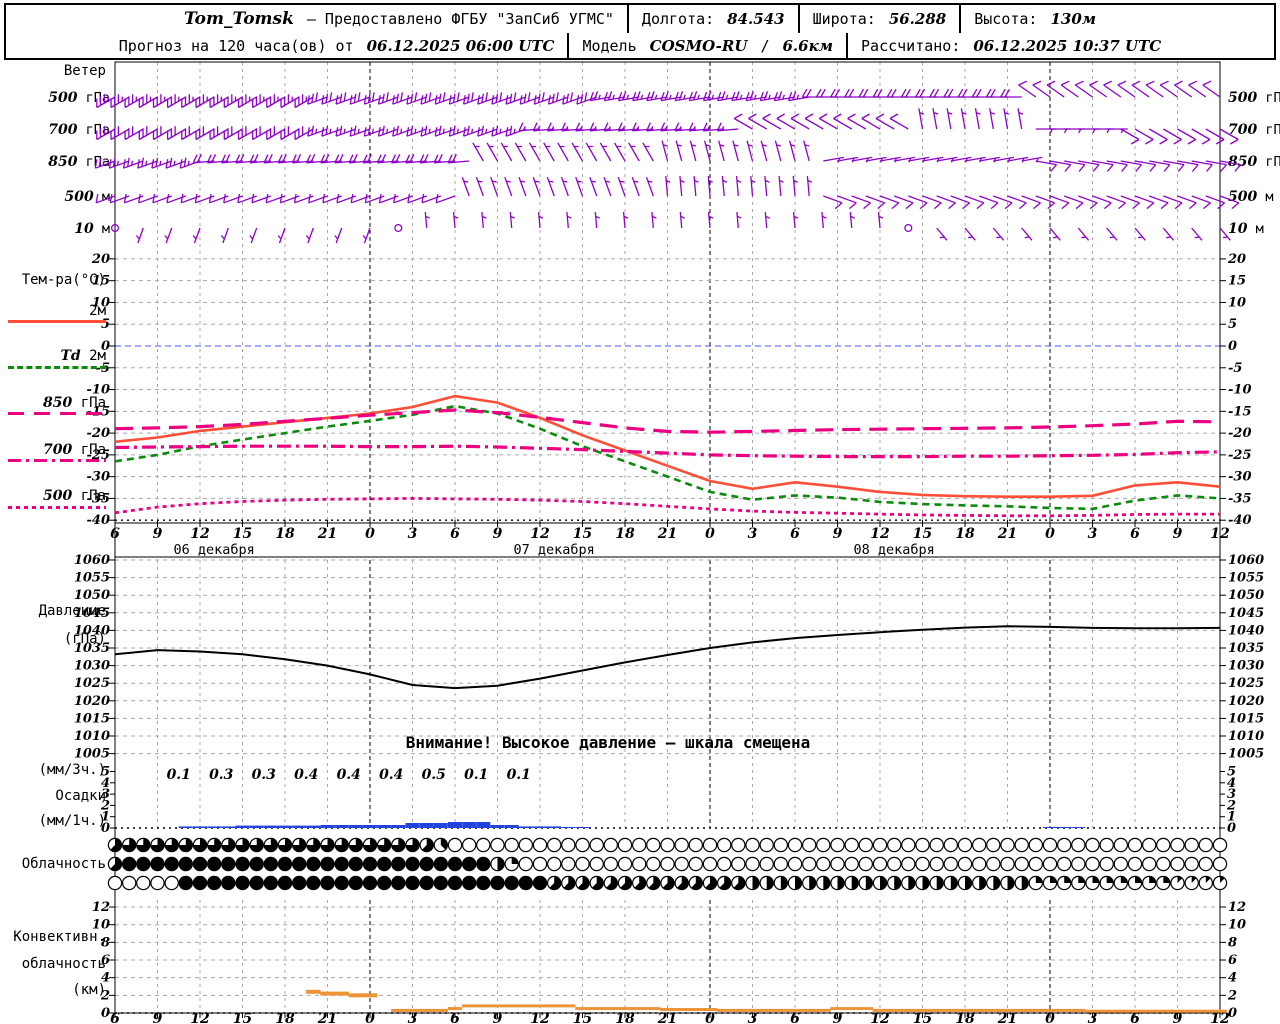 The image size is (1280, 1024). I want to click on svg-text: -10, so click(1240, 390).